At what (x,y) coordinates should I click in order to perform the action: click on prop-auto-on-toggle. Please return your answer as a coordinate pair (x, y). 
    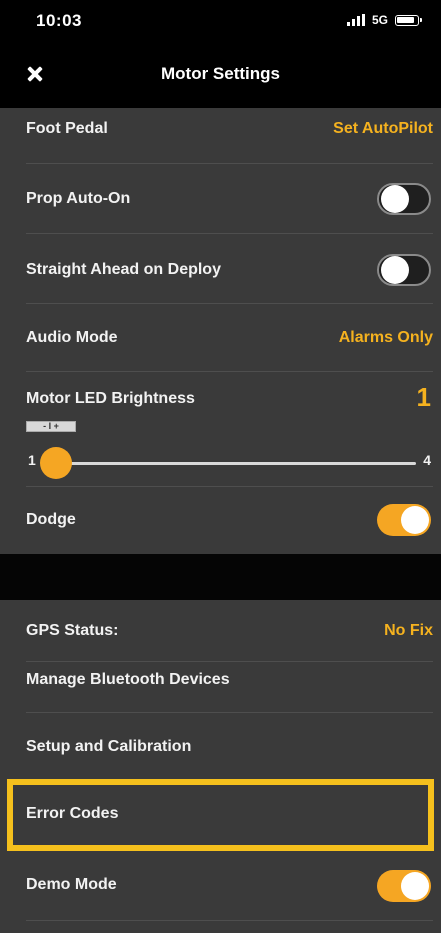
    Looking at the image, I should click on (404, 199).